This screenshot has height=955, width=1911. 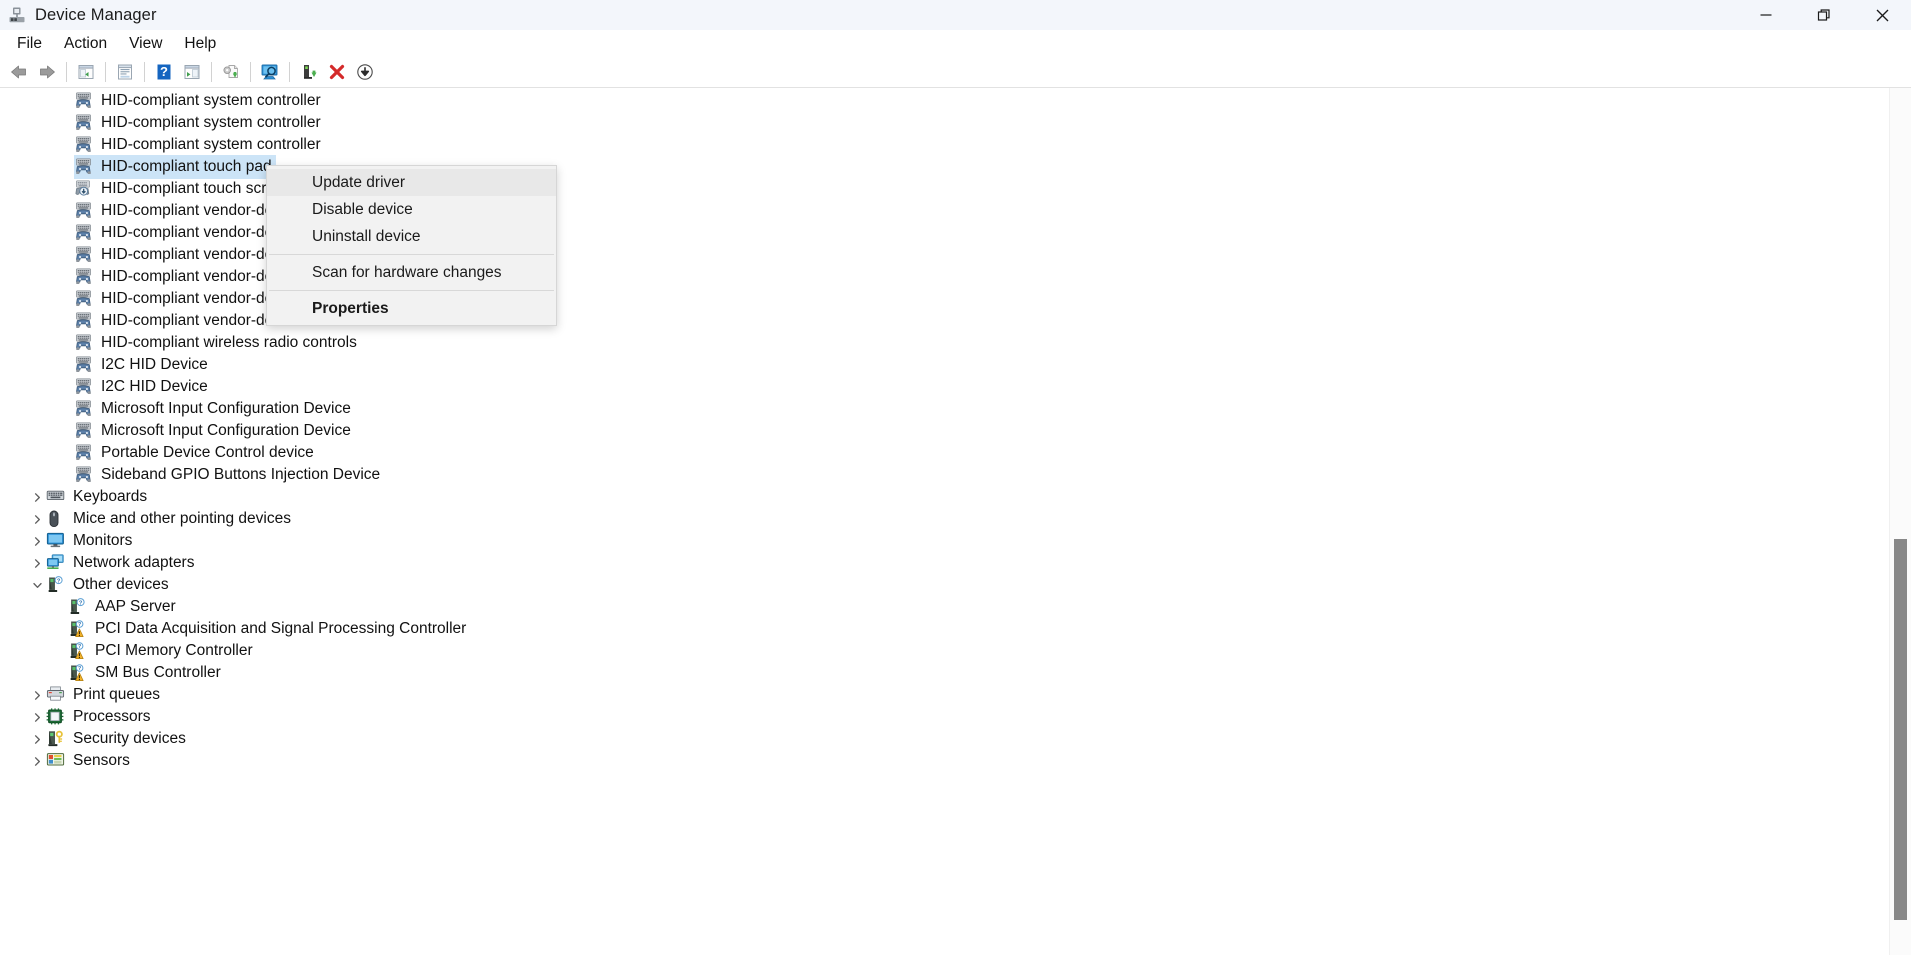 What do you see at coordinates (407, 272) in the screenshot?
I see `context-menu-item-label: Scan for hardware changes` at bounding box center [407, 272].